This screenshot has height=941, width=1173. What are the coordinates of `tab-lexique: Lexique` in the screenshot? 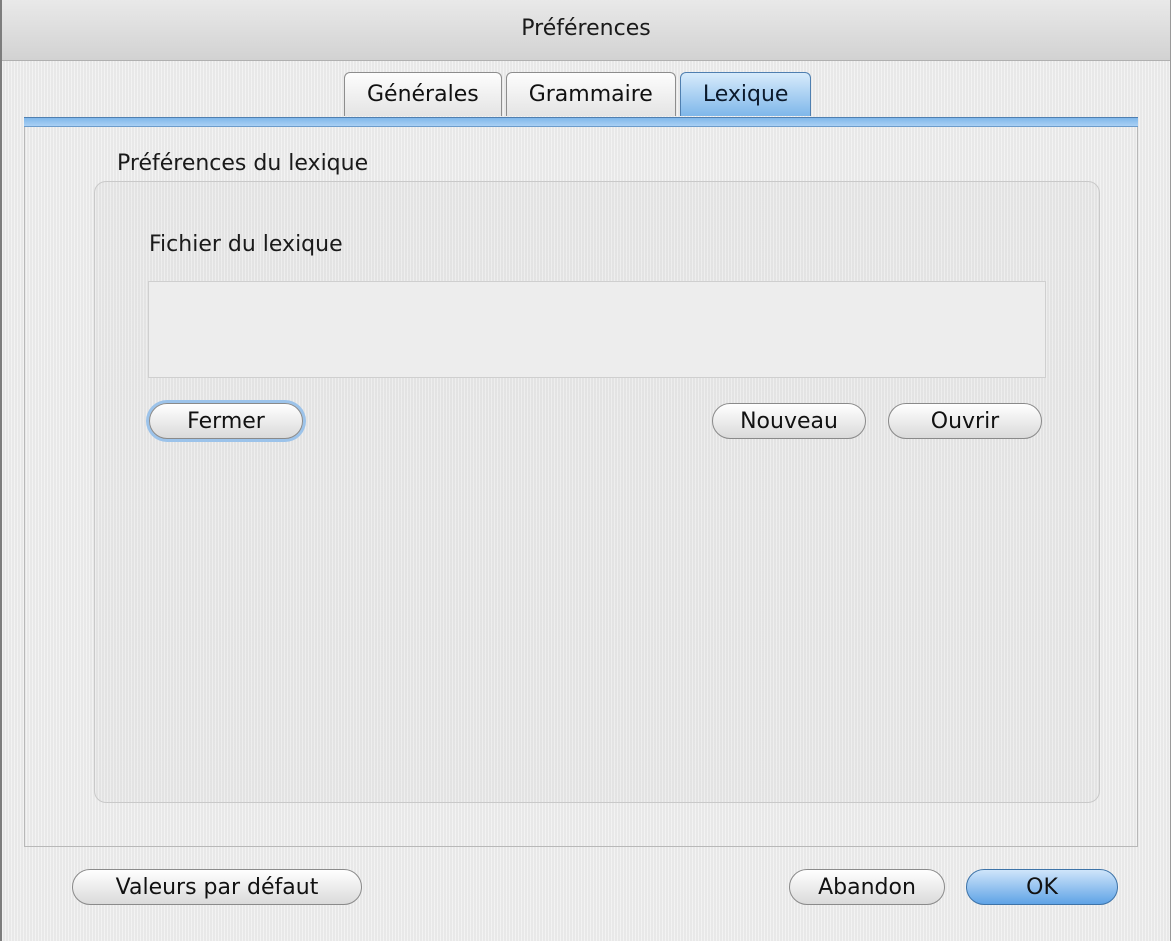 It's located at (745, 94).